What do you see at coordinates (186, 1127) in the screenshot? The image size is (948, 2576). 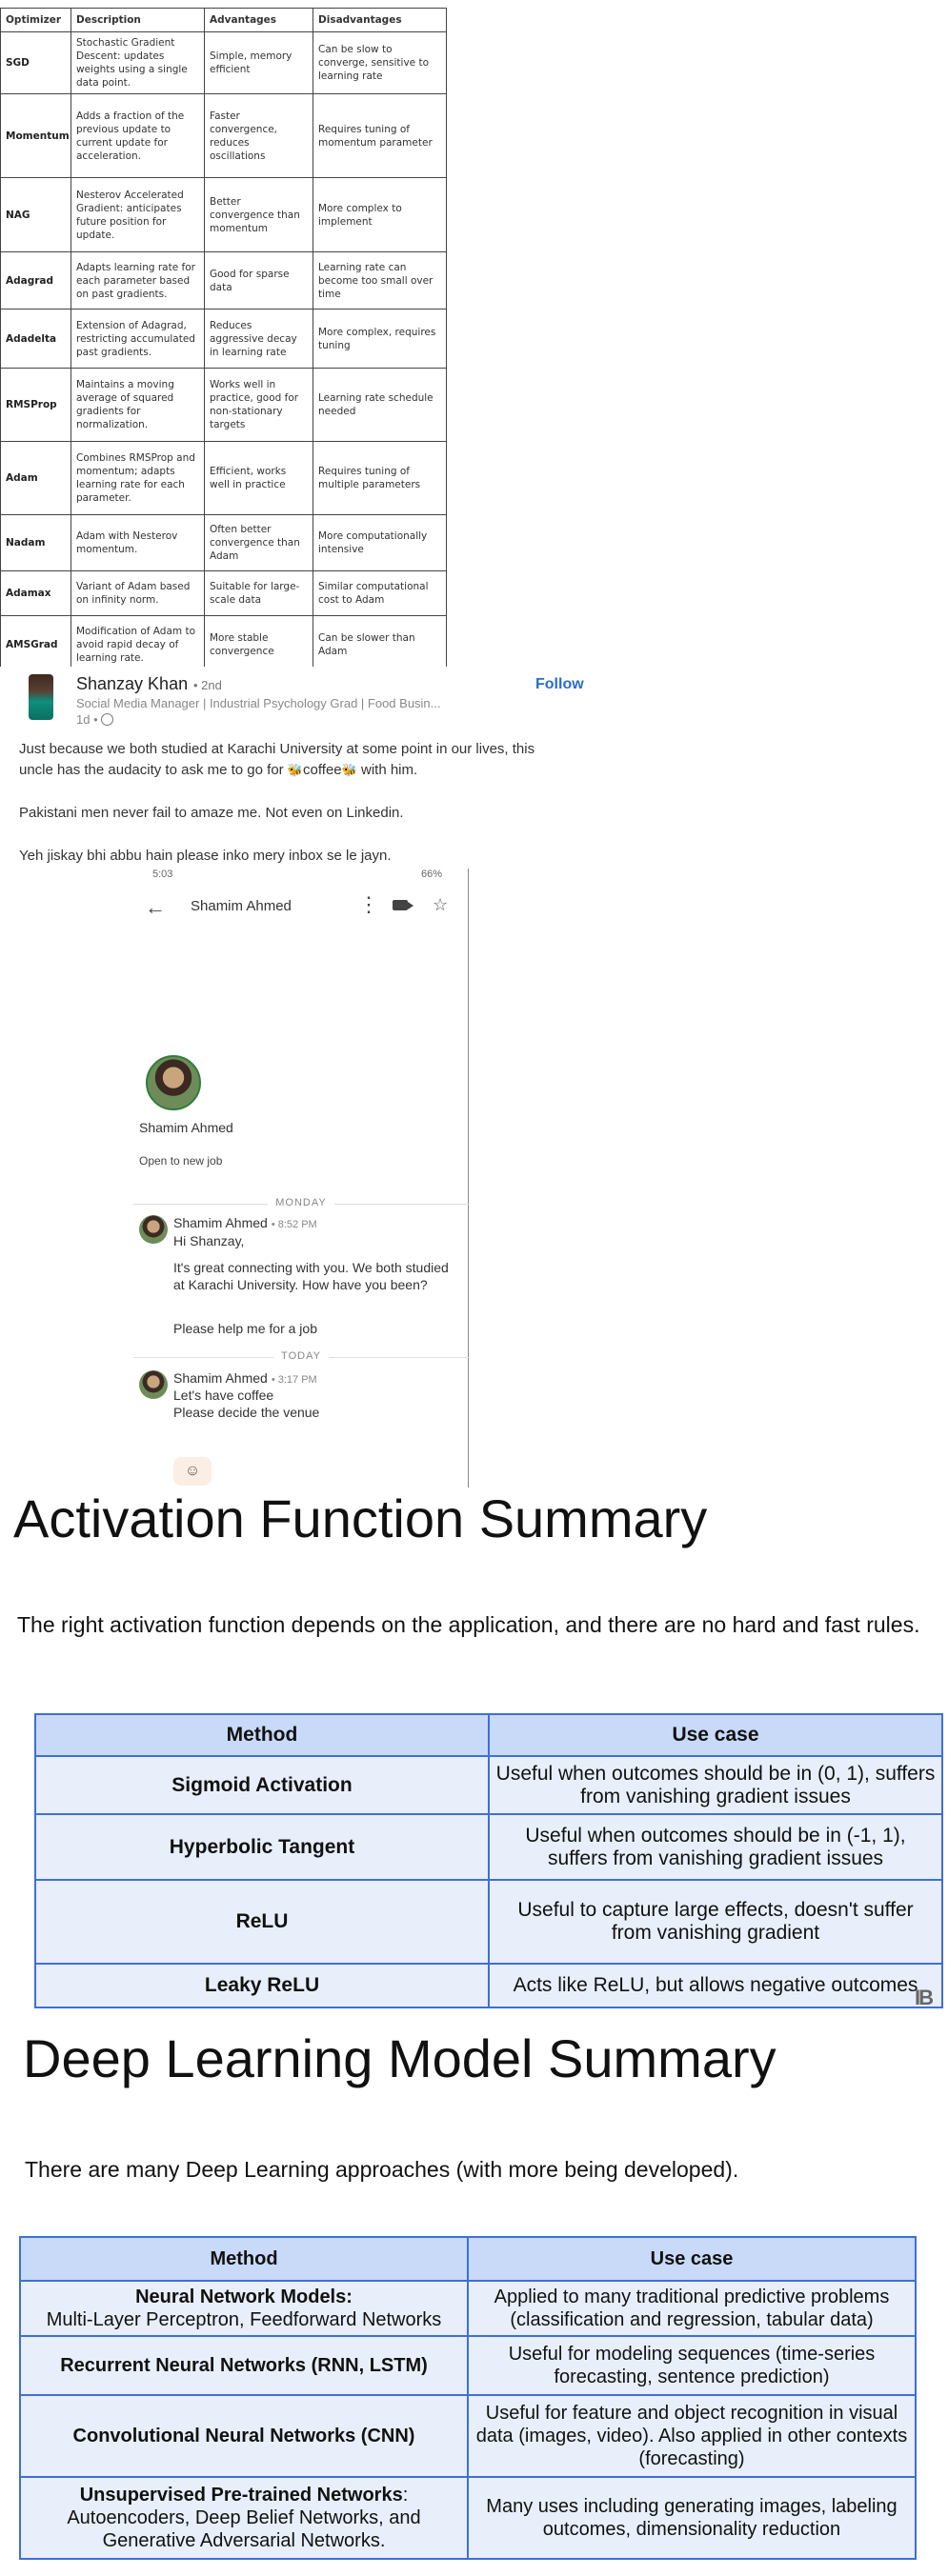 I see `profile-name: Shamim Ahmed` at bounding box center [186, 1127].